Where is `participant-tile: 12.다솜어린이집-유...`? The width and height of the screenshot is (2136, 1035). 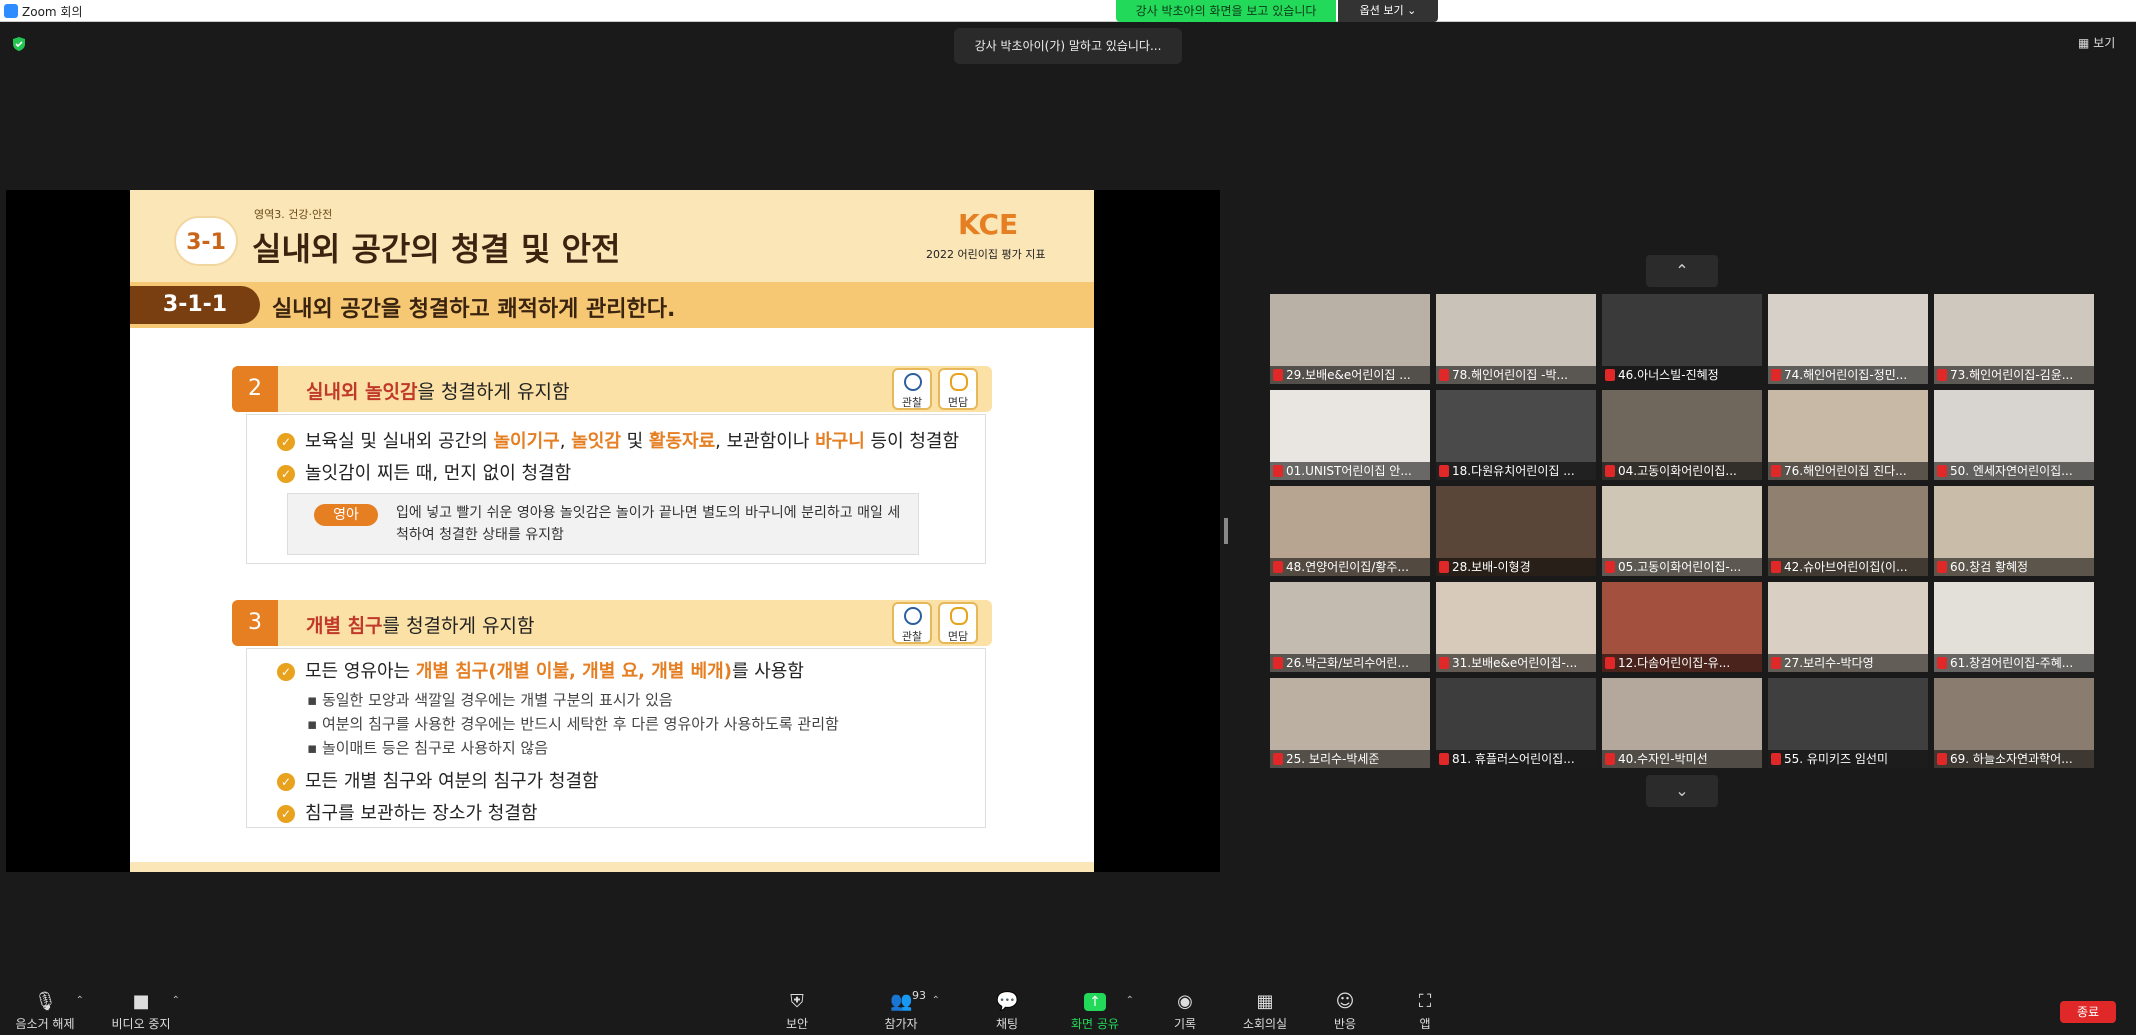 participant-tile: 12.다솜어린이집-유... is located at coordinates (1682, 627).